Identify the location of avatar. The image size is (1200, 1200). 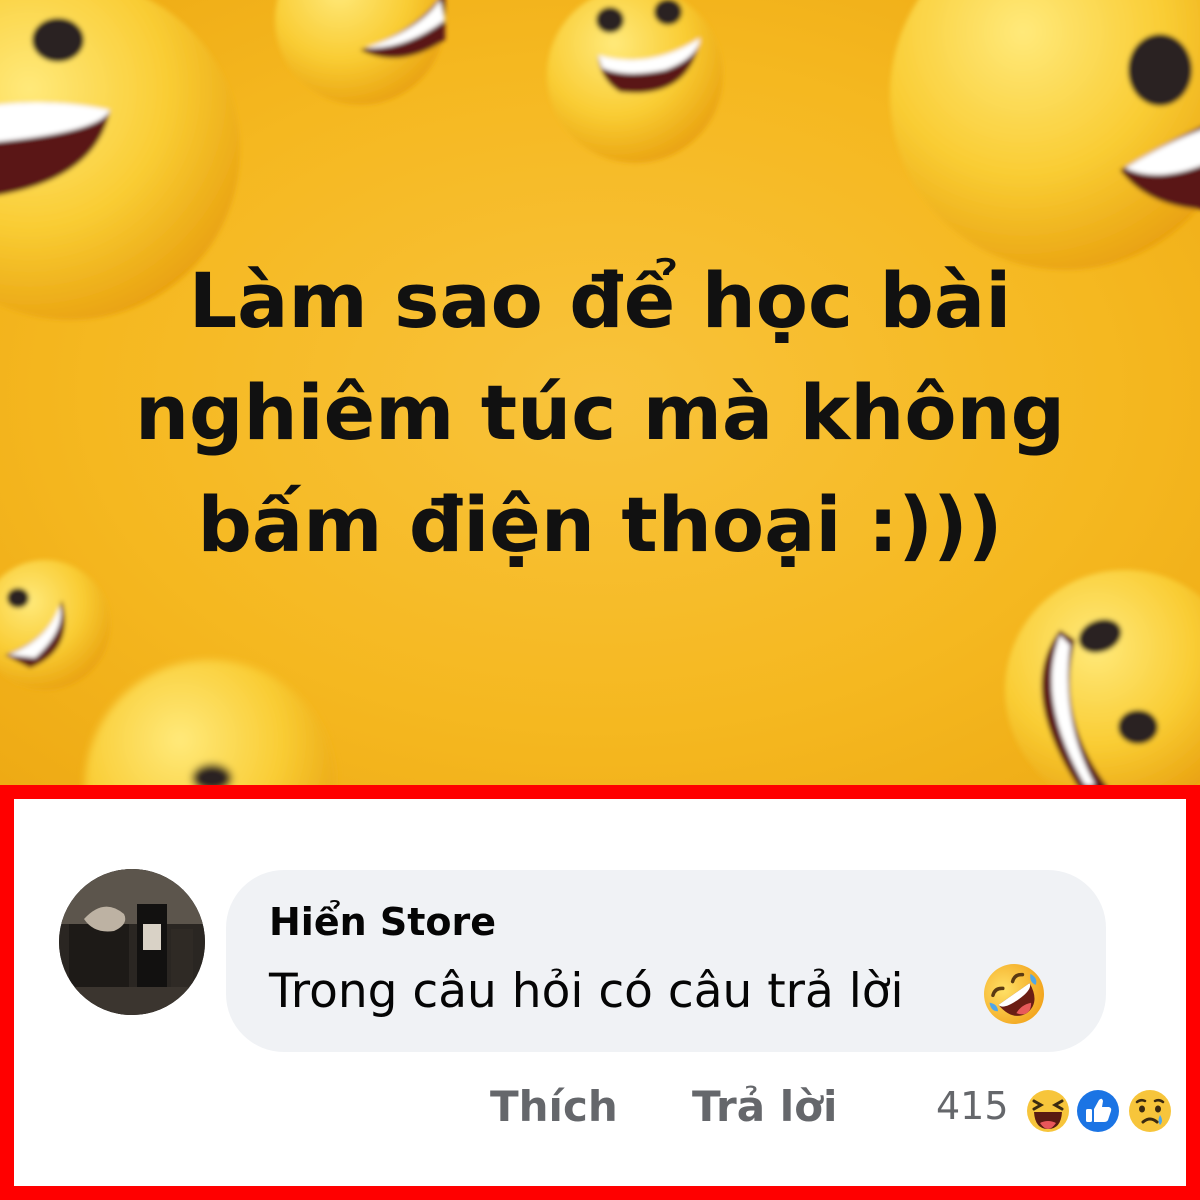
(132, 942).